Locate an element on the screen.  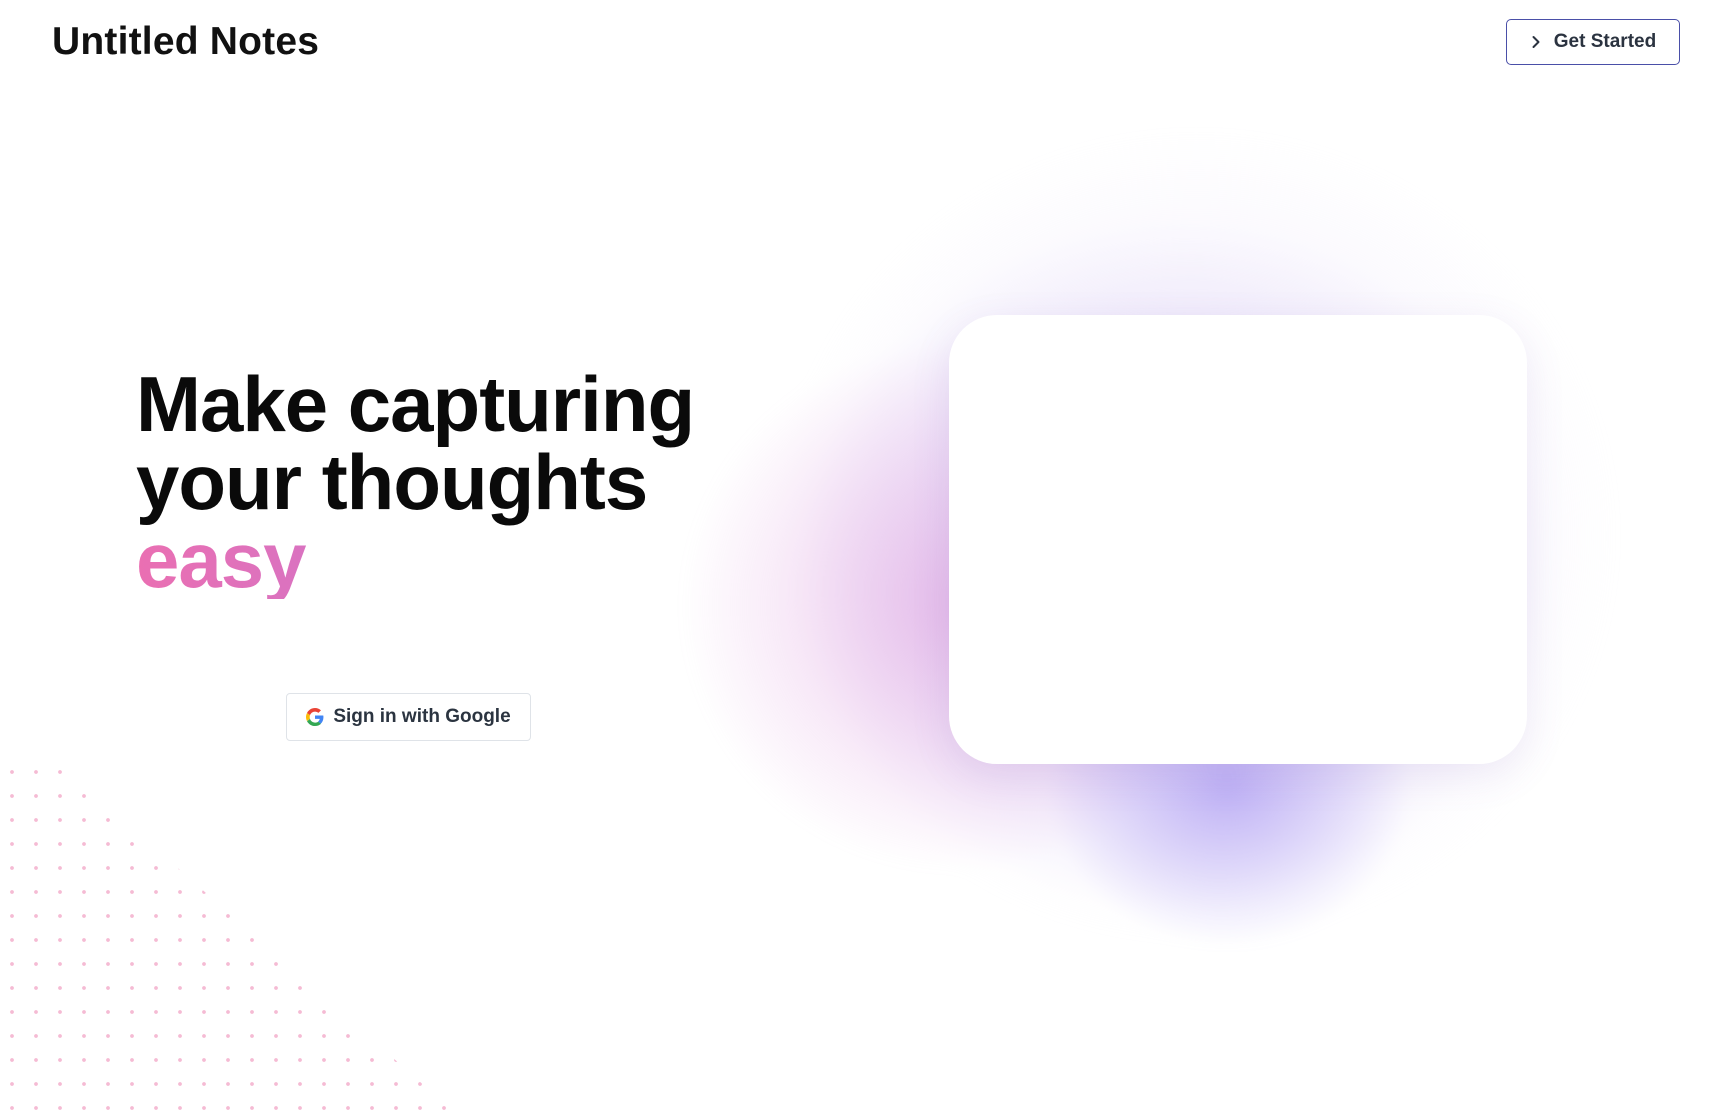
get-started-button: Get Started is located at coordinates (1593, 42).